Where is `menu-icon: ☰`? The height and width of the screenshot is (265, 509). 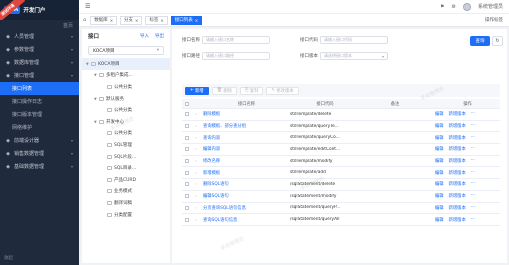 menu-icon: ☰ is located at coordinates (89, 6).